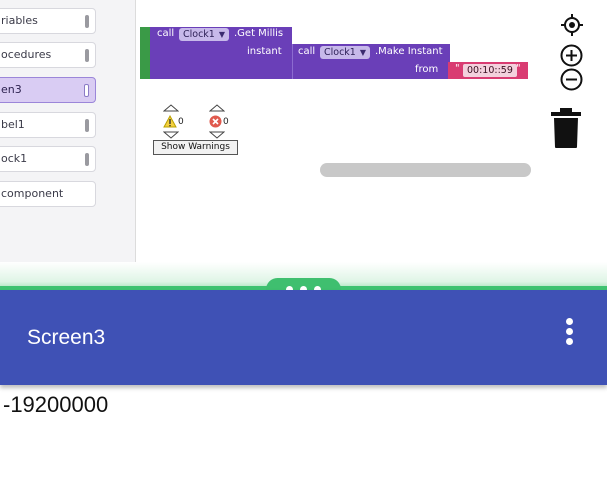  What do you see at coordinates (571, 55) in the screenshot?
I see `zoom-in-icon` at bounding box center [571, 55].